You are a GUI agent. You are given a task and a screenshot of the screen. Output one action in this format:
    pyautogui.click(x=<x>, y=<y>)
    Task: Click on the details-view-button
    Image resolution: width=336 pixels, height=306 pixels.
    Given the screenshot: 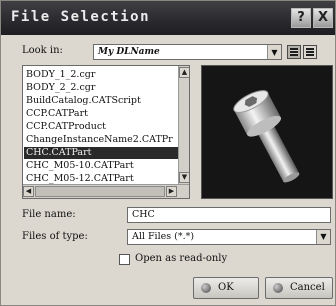 What is the action you would take?
    pyautogui.click(x=310, y=52)
    